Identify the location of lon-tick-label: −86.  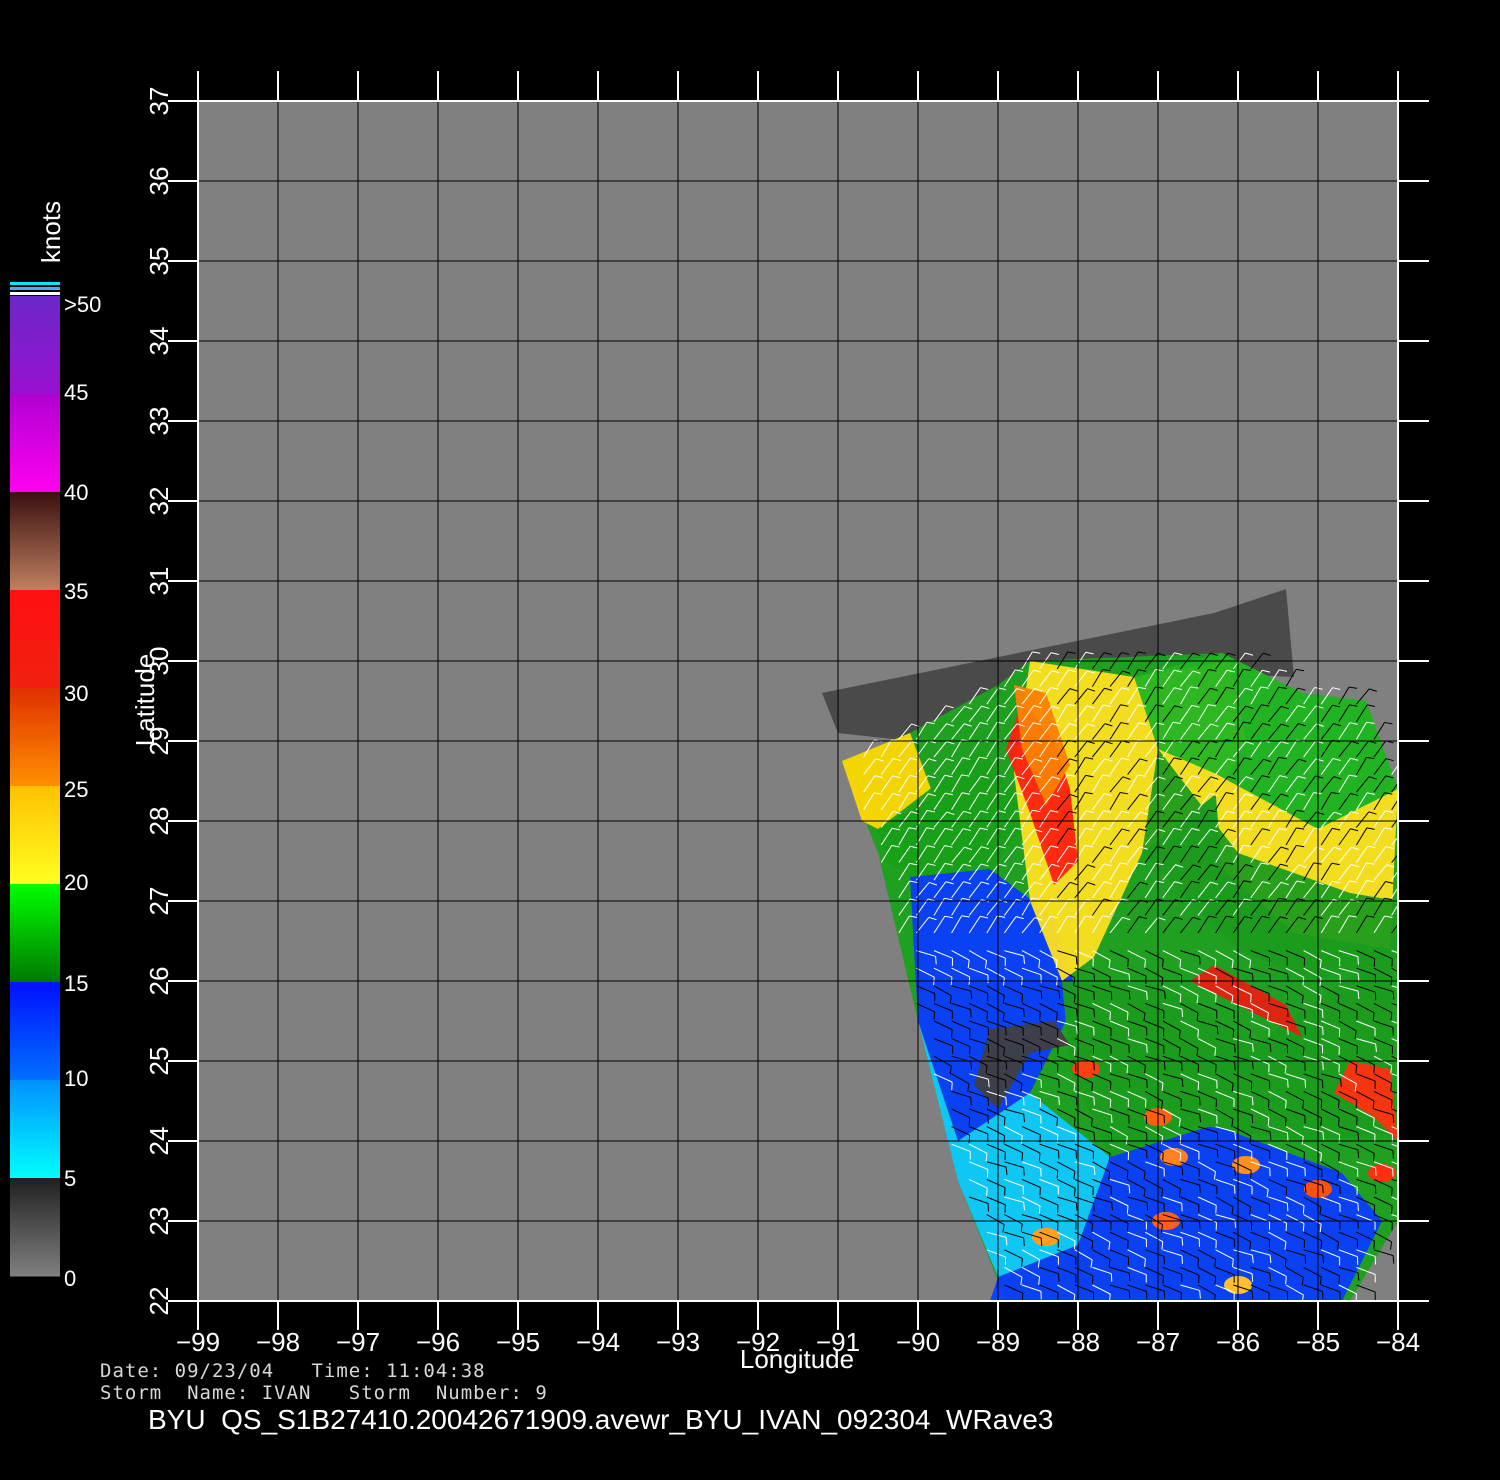
(1238, 1342).